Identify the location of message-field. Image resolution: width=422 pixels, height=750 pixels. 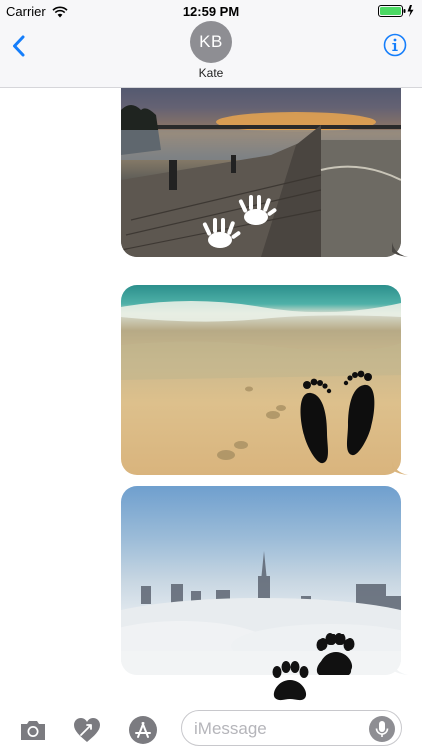
(291, 728).